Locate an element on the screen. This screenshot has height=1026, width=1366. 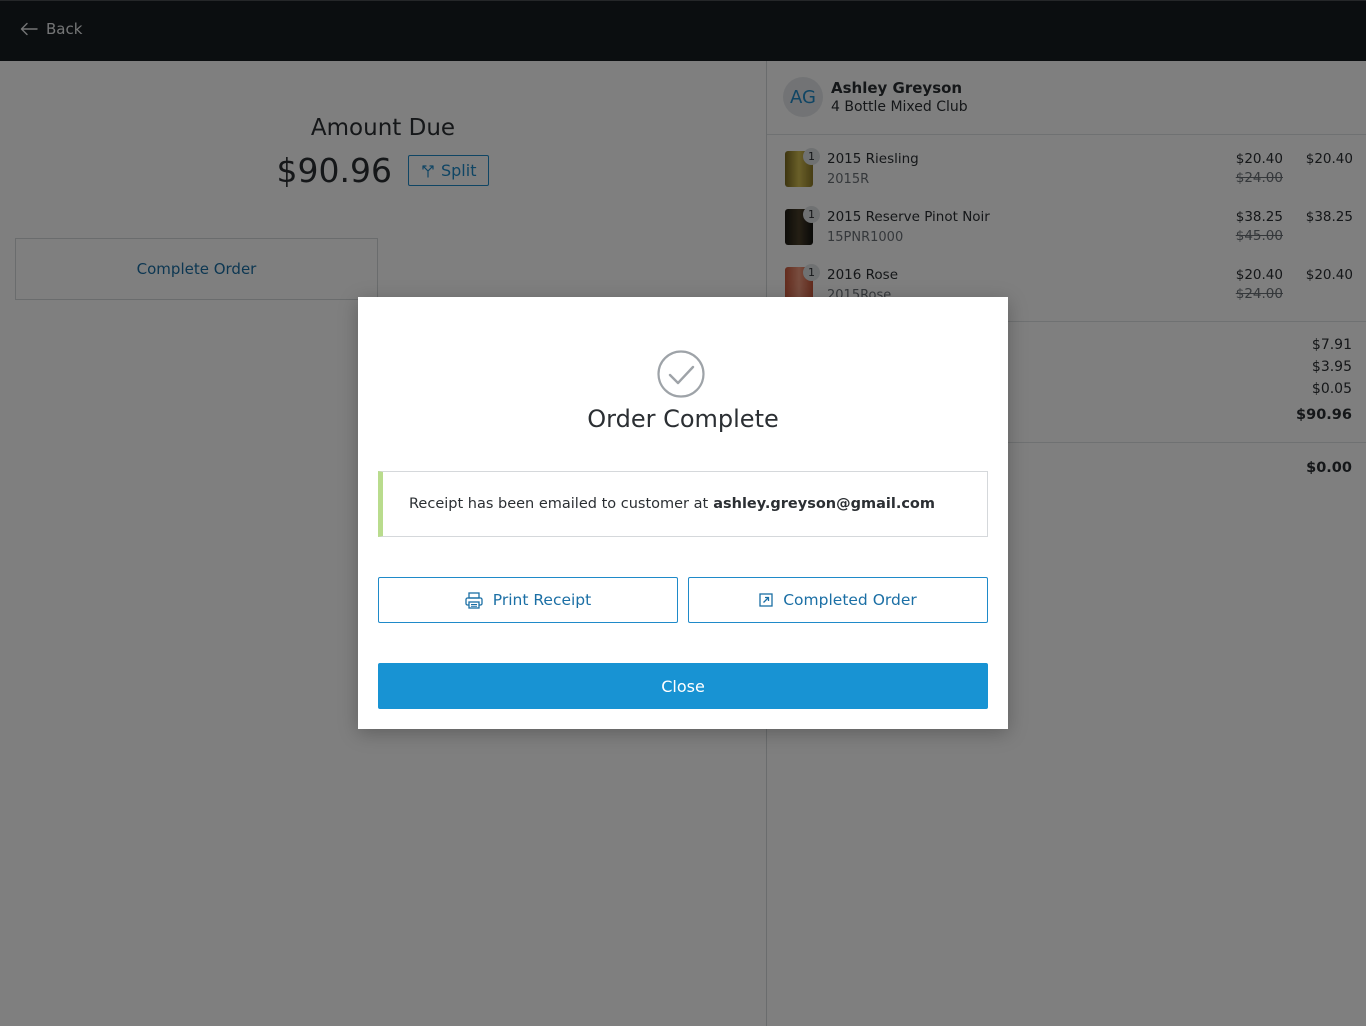
close-label: Close is located at coordinates (683, 686).